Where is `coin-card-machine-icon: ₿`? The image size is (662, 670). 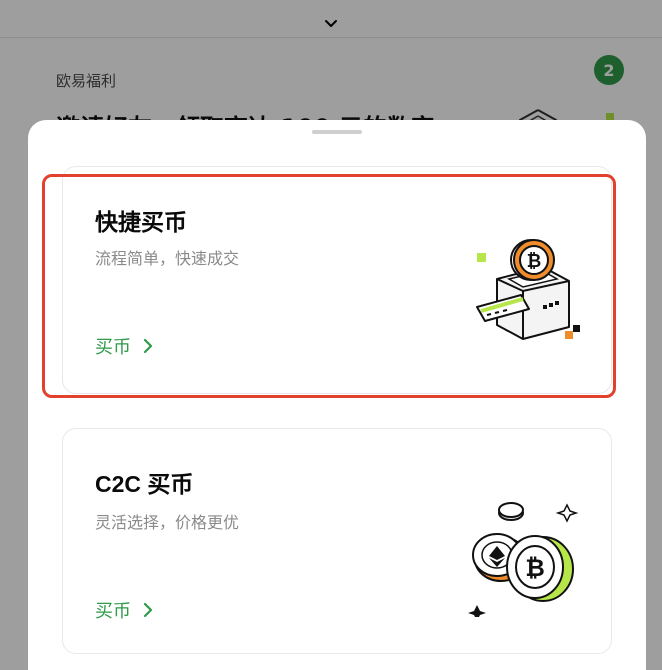 coin-card-machine-icon: ₿ is located at coordinates (528, 289).